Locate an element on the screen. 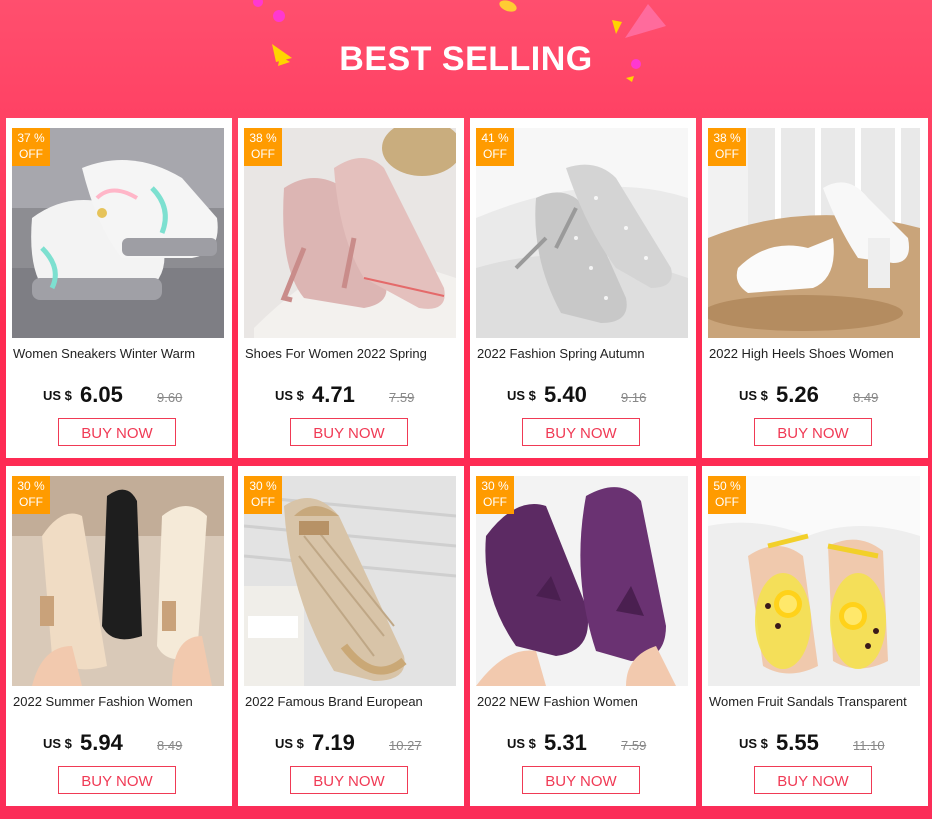  sale-price: 5.94 is located at coordinates (101, 742).